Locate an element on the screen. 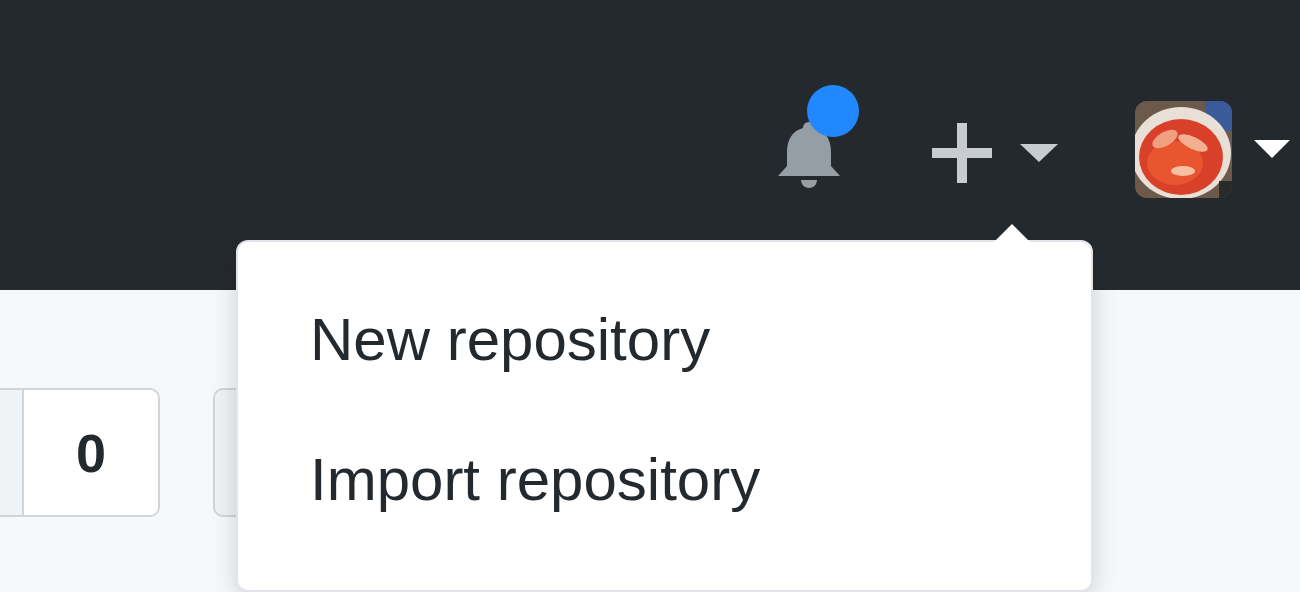 Image resolution: width=1300 pixels, height=592 pixels. create-new-button is located at coordinates (995, 153).